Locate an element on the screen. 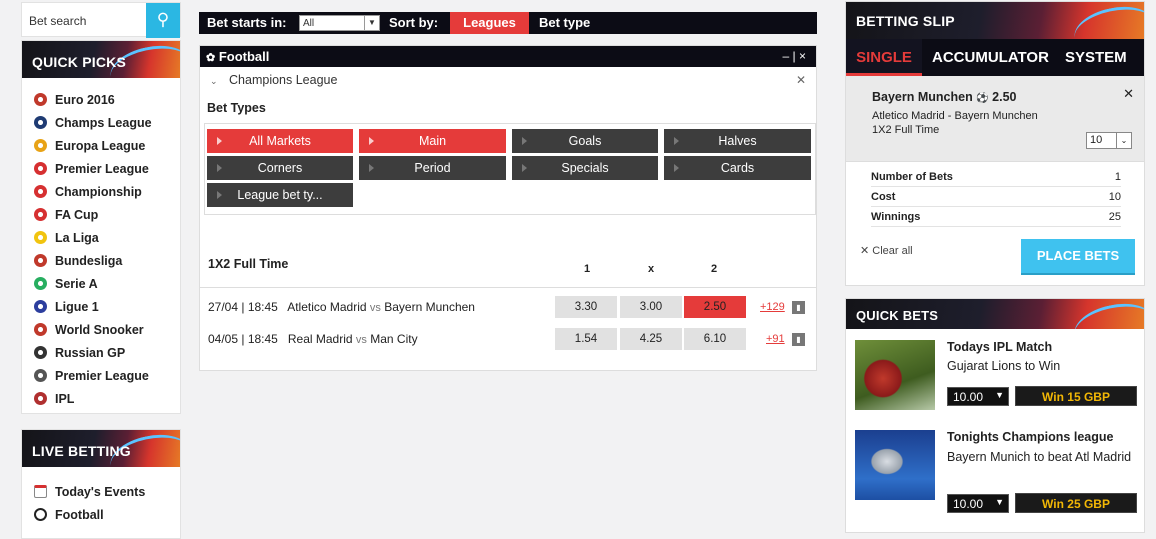 This screenshot has width=1156, height=539. tab-system: SYSTEM is located at coordinates (1096, 57).